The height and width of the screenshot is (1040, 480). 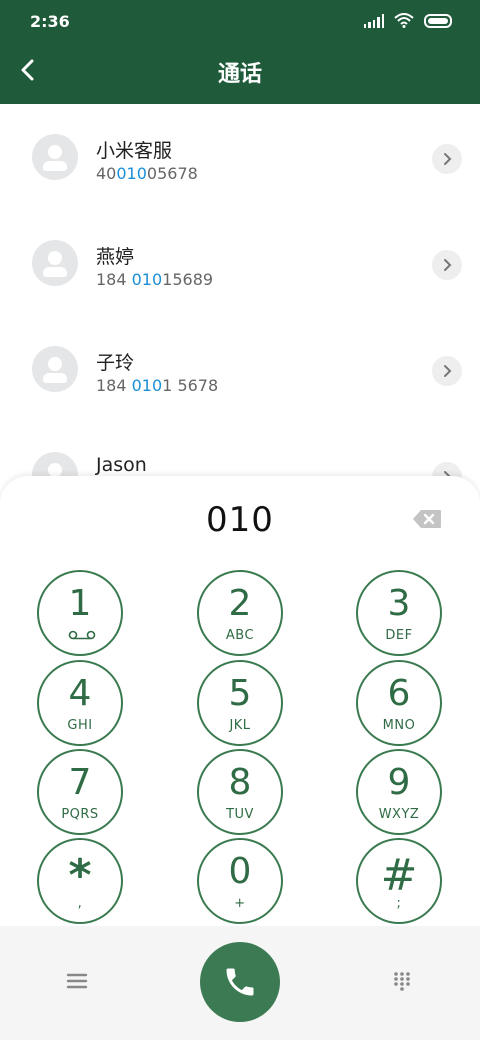 I want to click on status-bar: 2:36, so click(x=240, y=20).